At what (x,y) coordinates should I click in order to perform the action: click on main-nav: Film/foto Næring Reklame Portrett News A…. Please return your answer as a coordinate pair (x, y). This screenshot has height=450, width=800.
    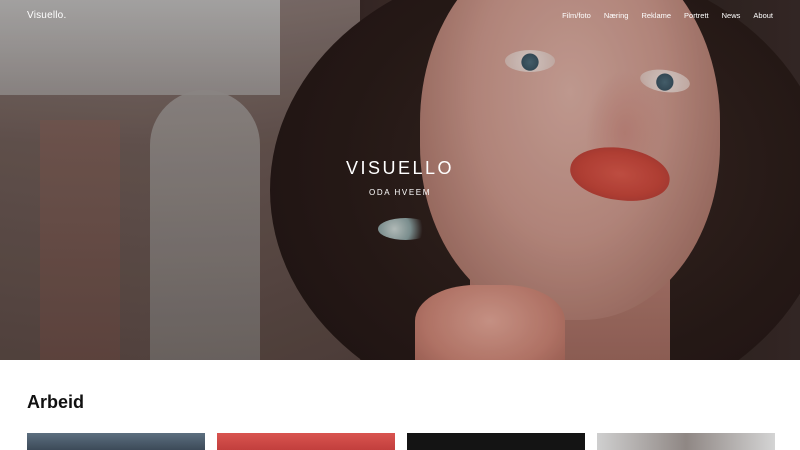
    Looking at the image, I should click on (667, 15).